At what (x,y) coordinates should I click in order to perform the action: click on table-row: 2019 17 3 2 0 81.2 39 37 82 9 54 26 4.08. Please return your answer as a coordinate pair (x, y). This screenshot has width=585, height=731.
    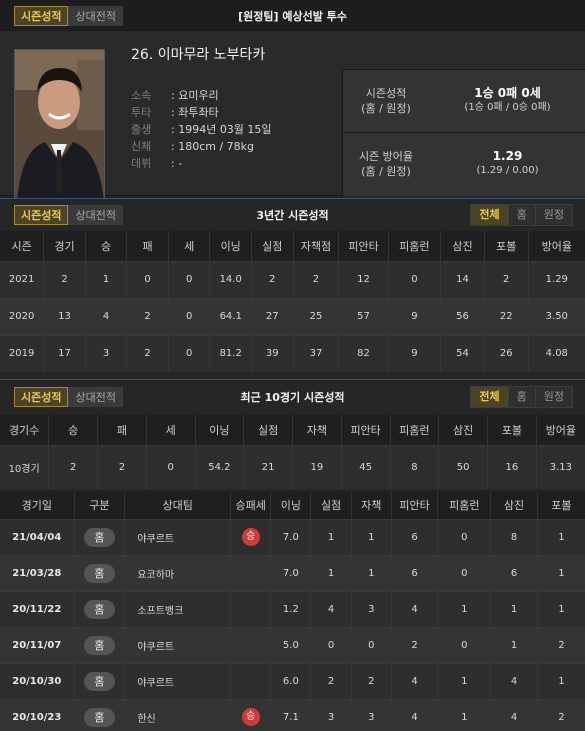
    Looking at the image, I should click on (292, 353).